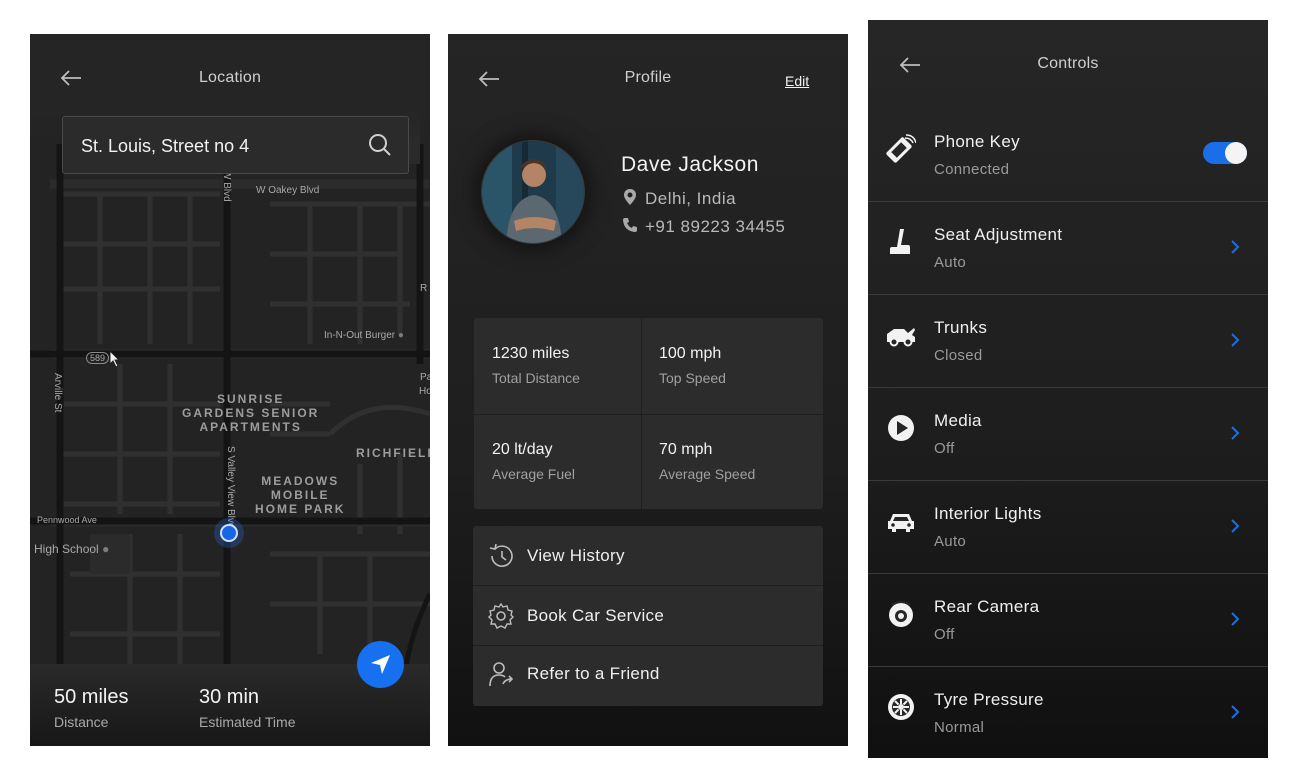 The width and height of the screenshot is (1304, 778). Describe the element at coordinates (987, 606) in the screenshot. I see `control-label: Rear Camera` at that location.